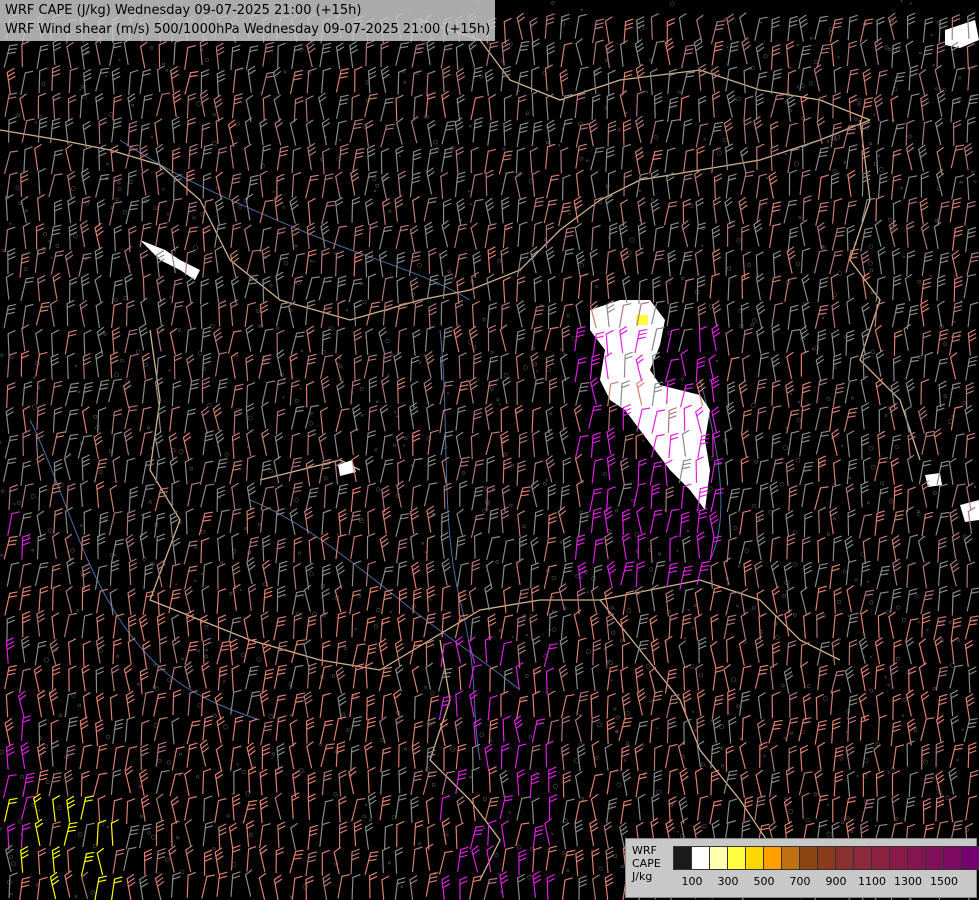 The height and width of the screenshot is (900, 979). I want to click on legend-field: CAPE, so click(646, 863).